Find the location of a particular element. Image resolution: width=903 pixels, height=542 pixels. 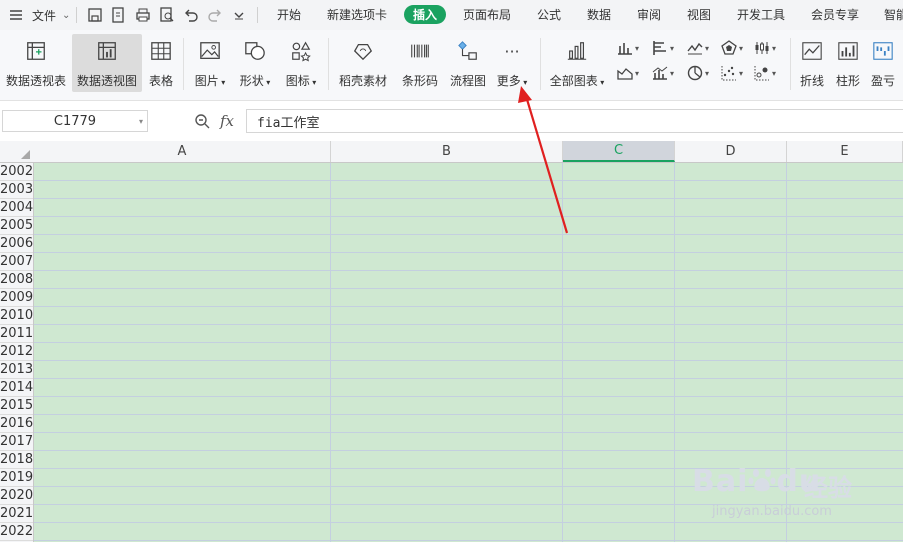

row-header: 2002 is located at coordinates (16, 172).